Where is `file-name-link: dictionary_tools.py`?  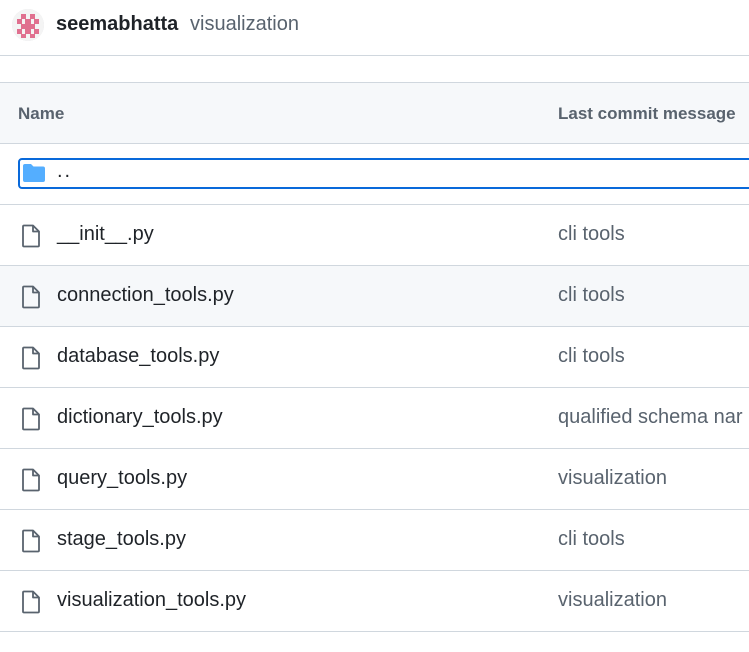
file-name-link: dictionary_tools.py is located at coordinates (140, 417).